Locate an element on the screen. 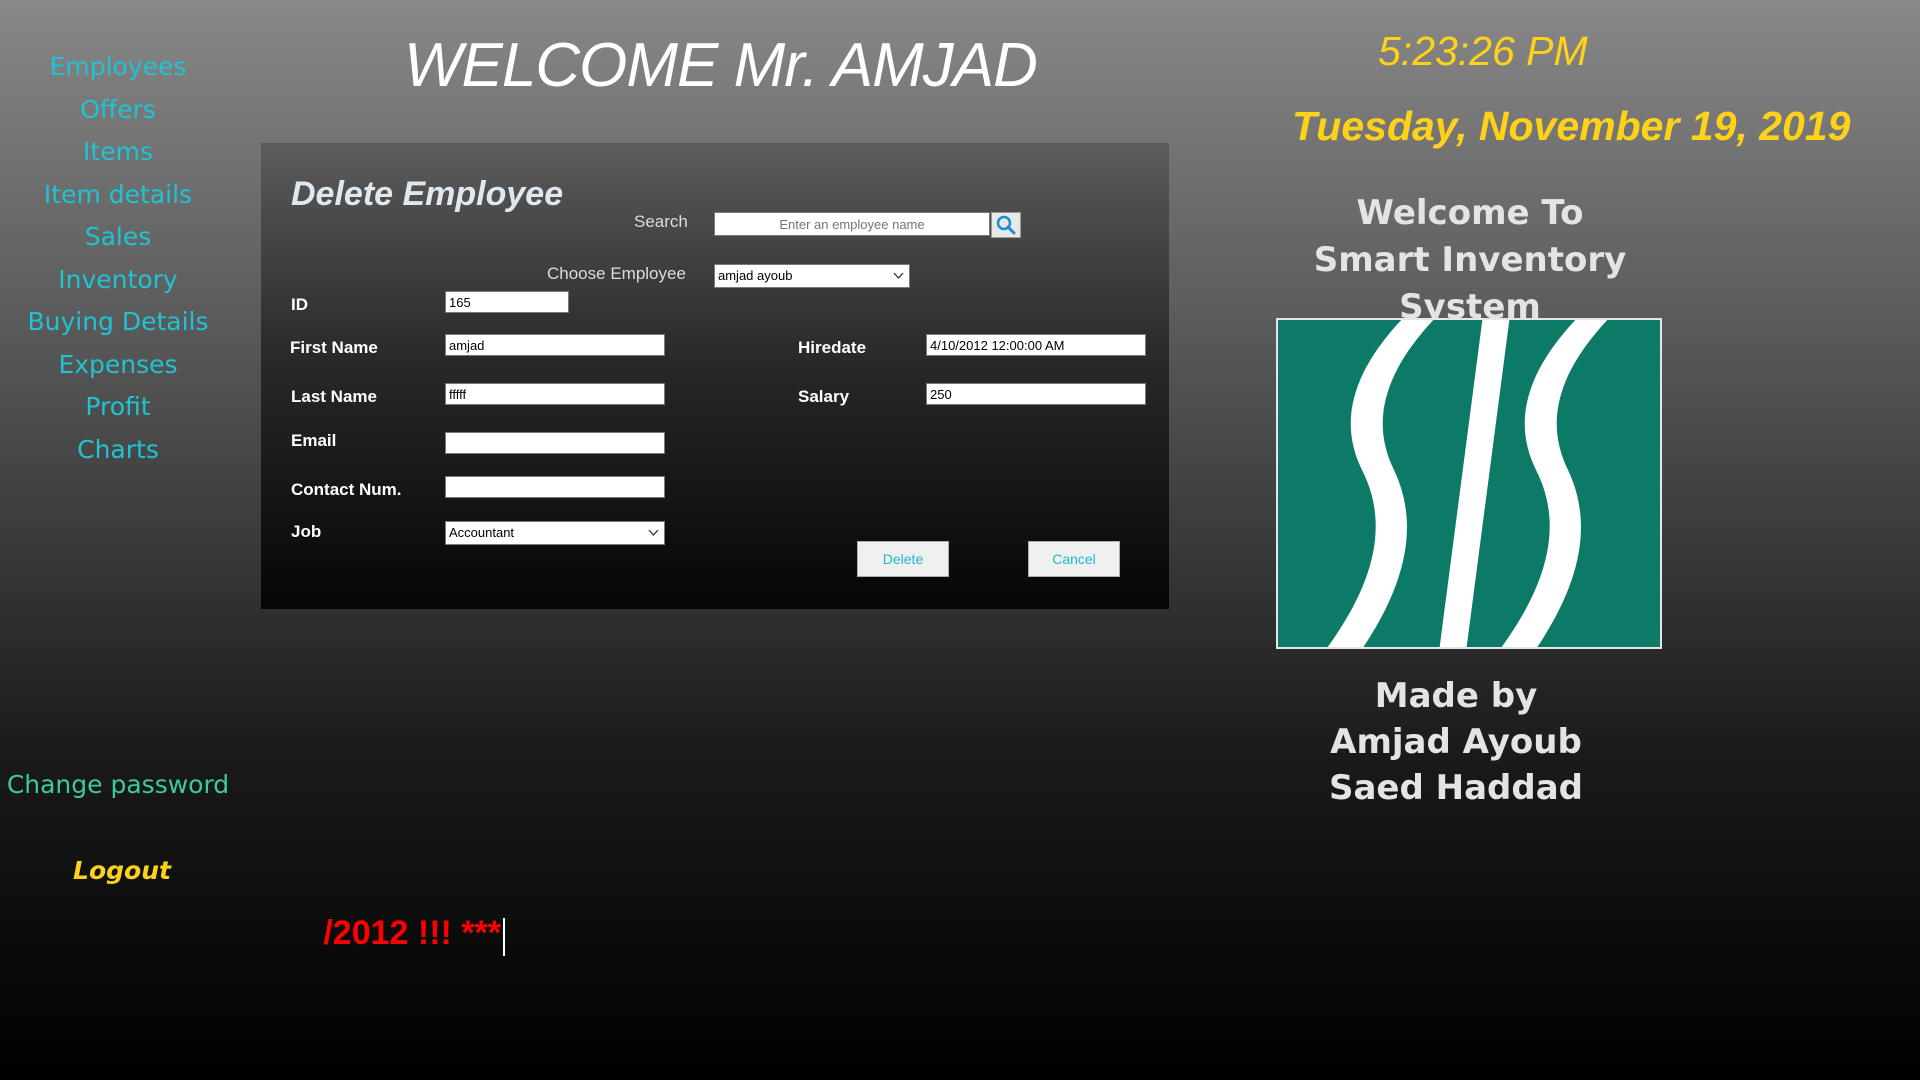 This screenshot has width=1920, height=1080. last-name-label: Last Name is located at coordinates (334, 396).